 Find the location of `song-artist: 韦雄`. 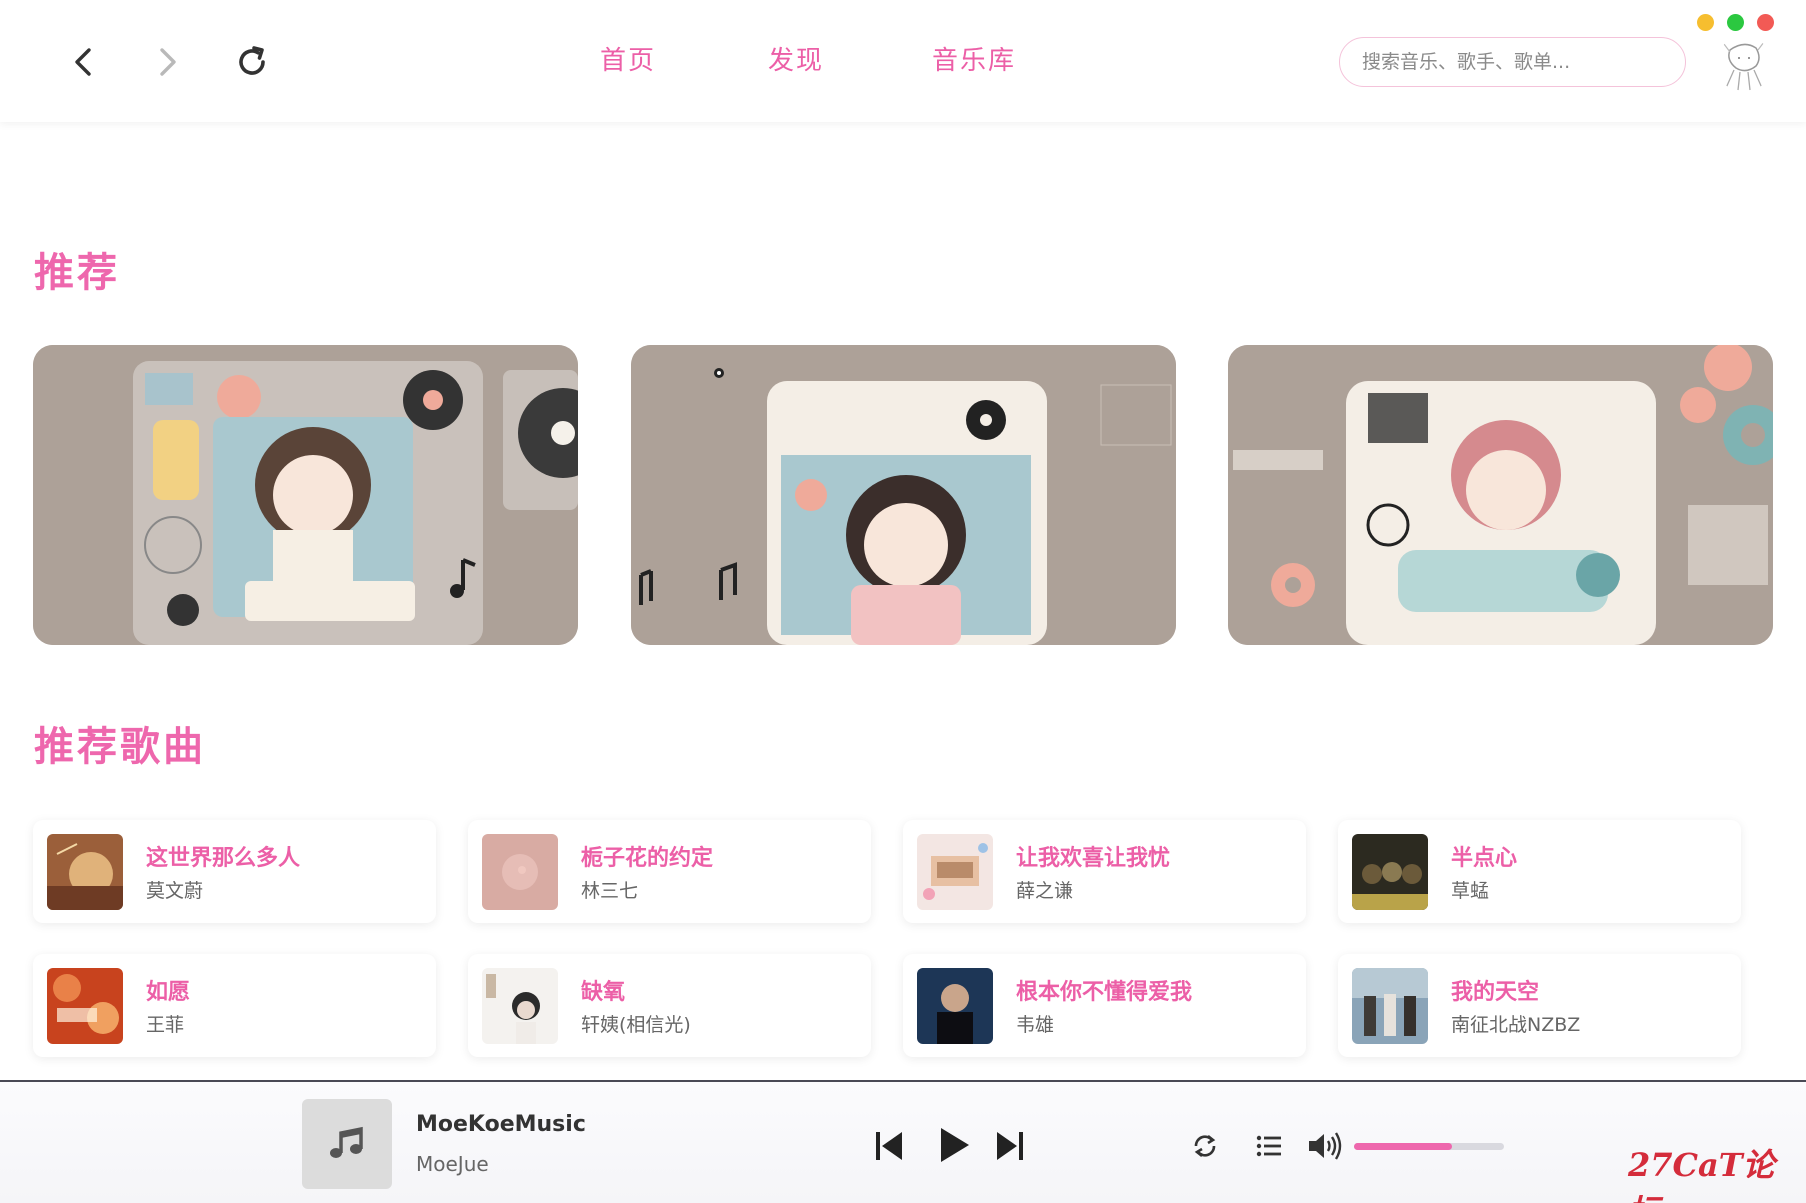

song-artist: 韦雄 is located at coordinates (1035, 1025).